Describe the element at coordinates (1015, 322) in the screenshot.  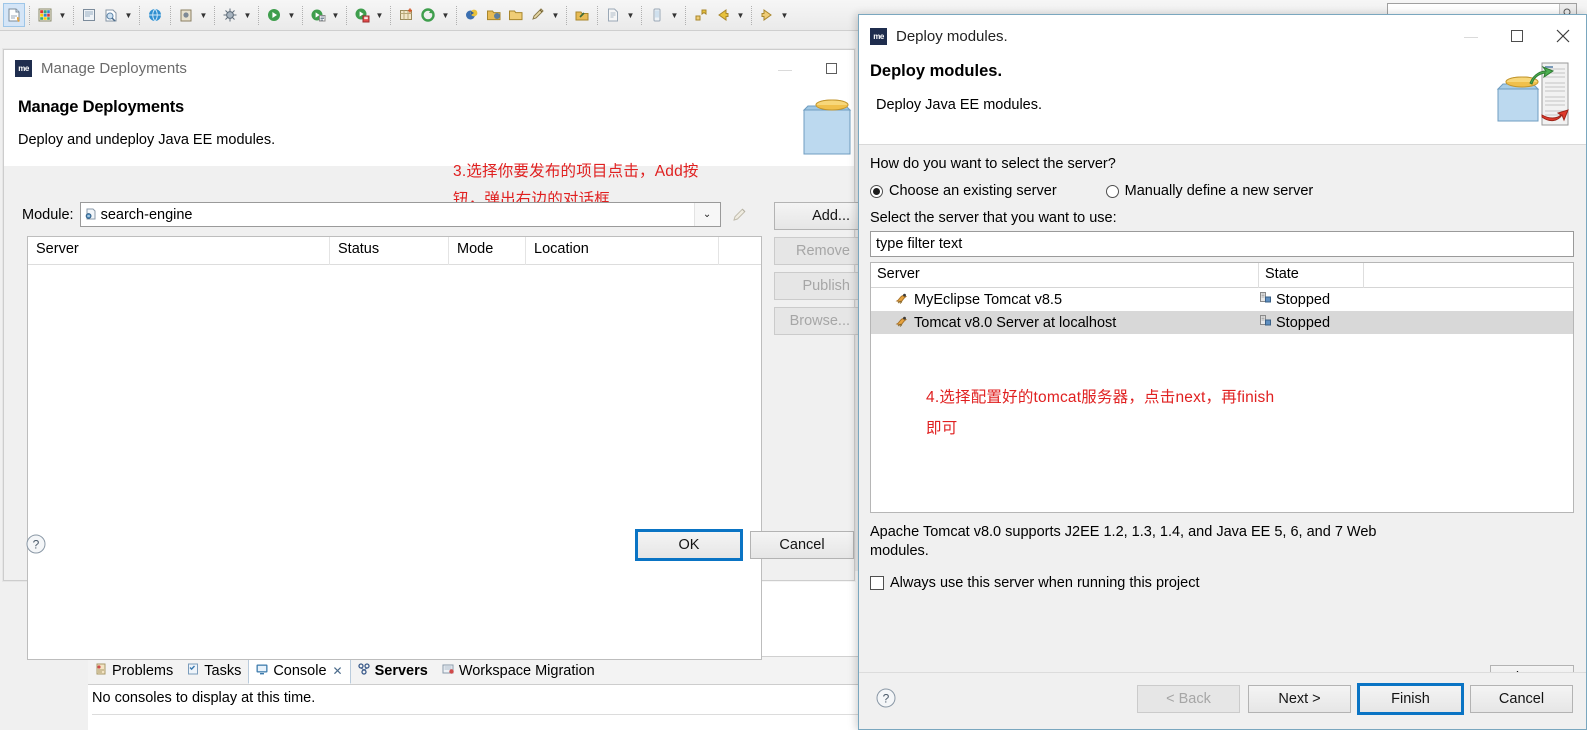
I see `server-name: Tomcat v8.0 Server at localhost` at that location.